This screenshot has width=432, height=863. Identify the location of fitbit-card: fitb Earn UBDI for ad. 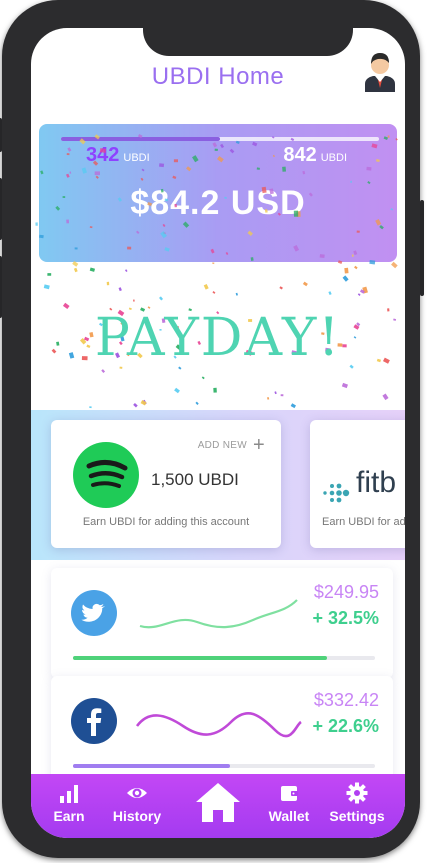
(357, 484).